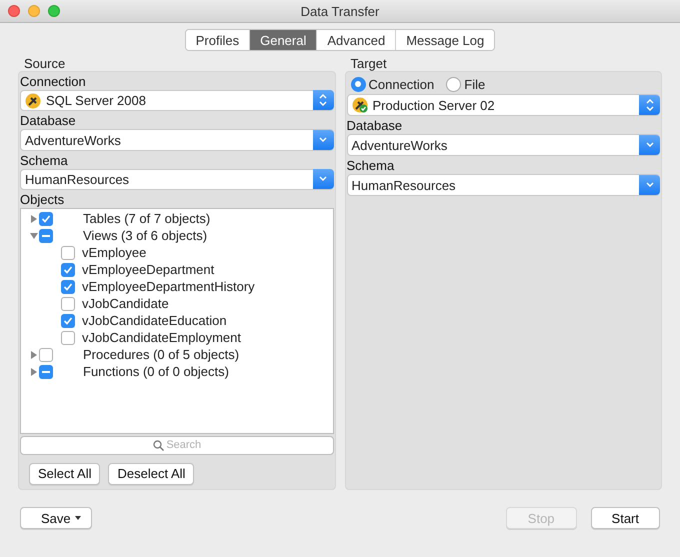 This screenshot has width=680, height=557. Describe the element at coordinates (161, 354) in the screenshot. I see `tree-item: Procedures (0 of 5 objects)` at that location.